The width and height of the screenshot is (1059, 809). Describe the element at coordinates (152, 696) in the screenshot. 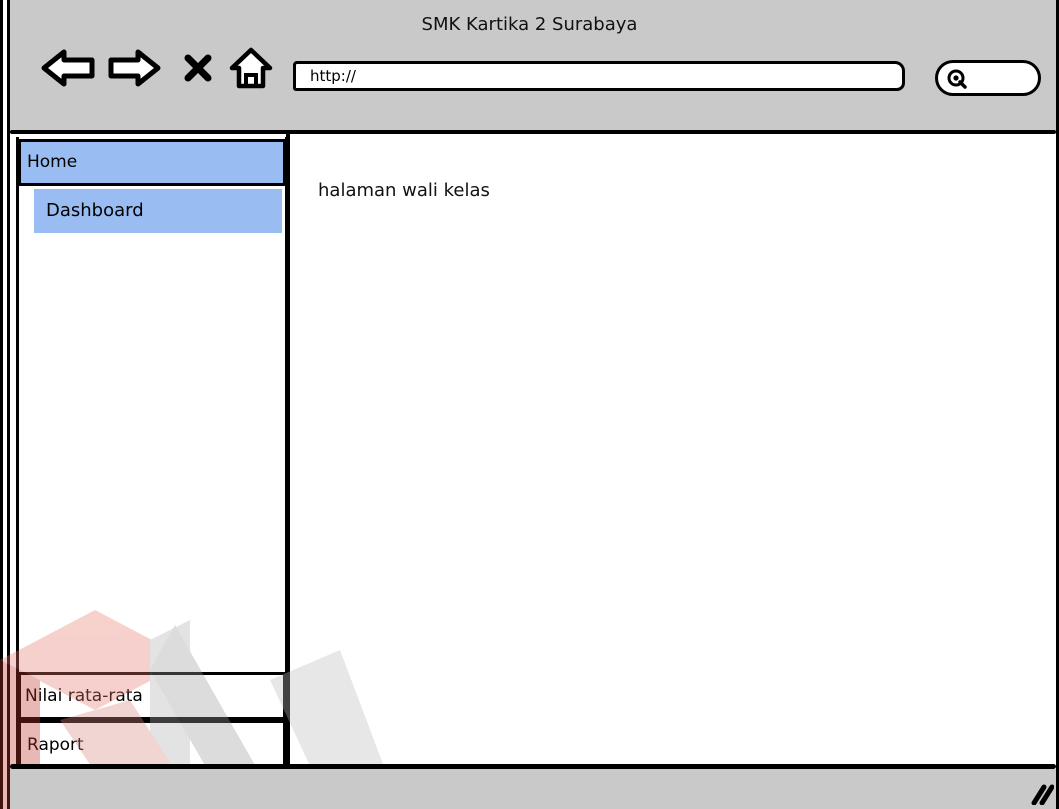

I see `sidebar-item-nilai-rata-rata: Nilai rata-rata` at that location.